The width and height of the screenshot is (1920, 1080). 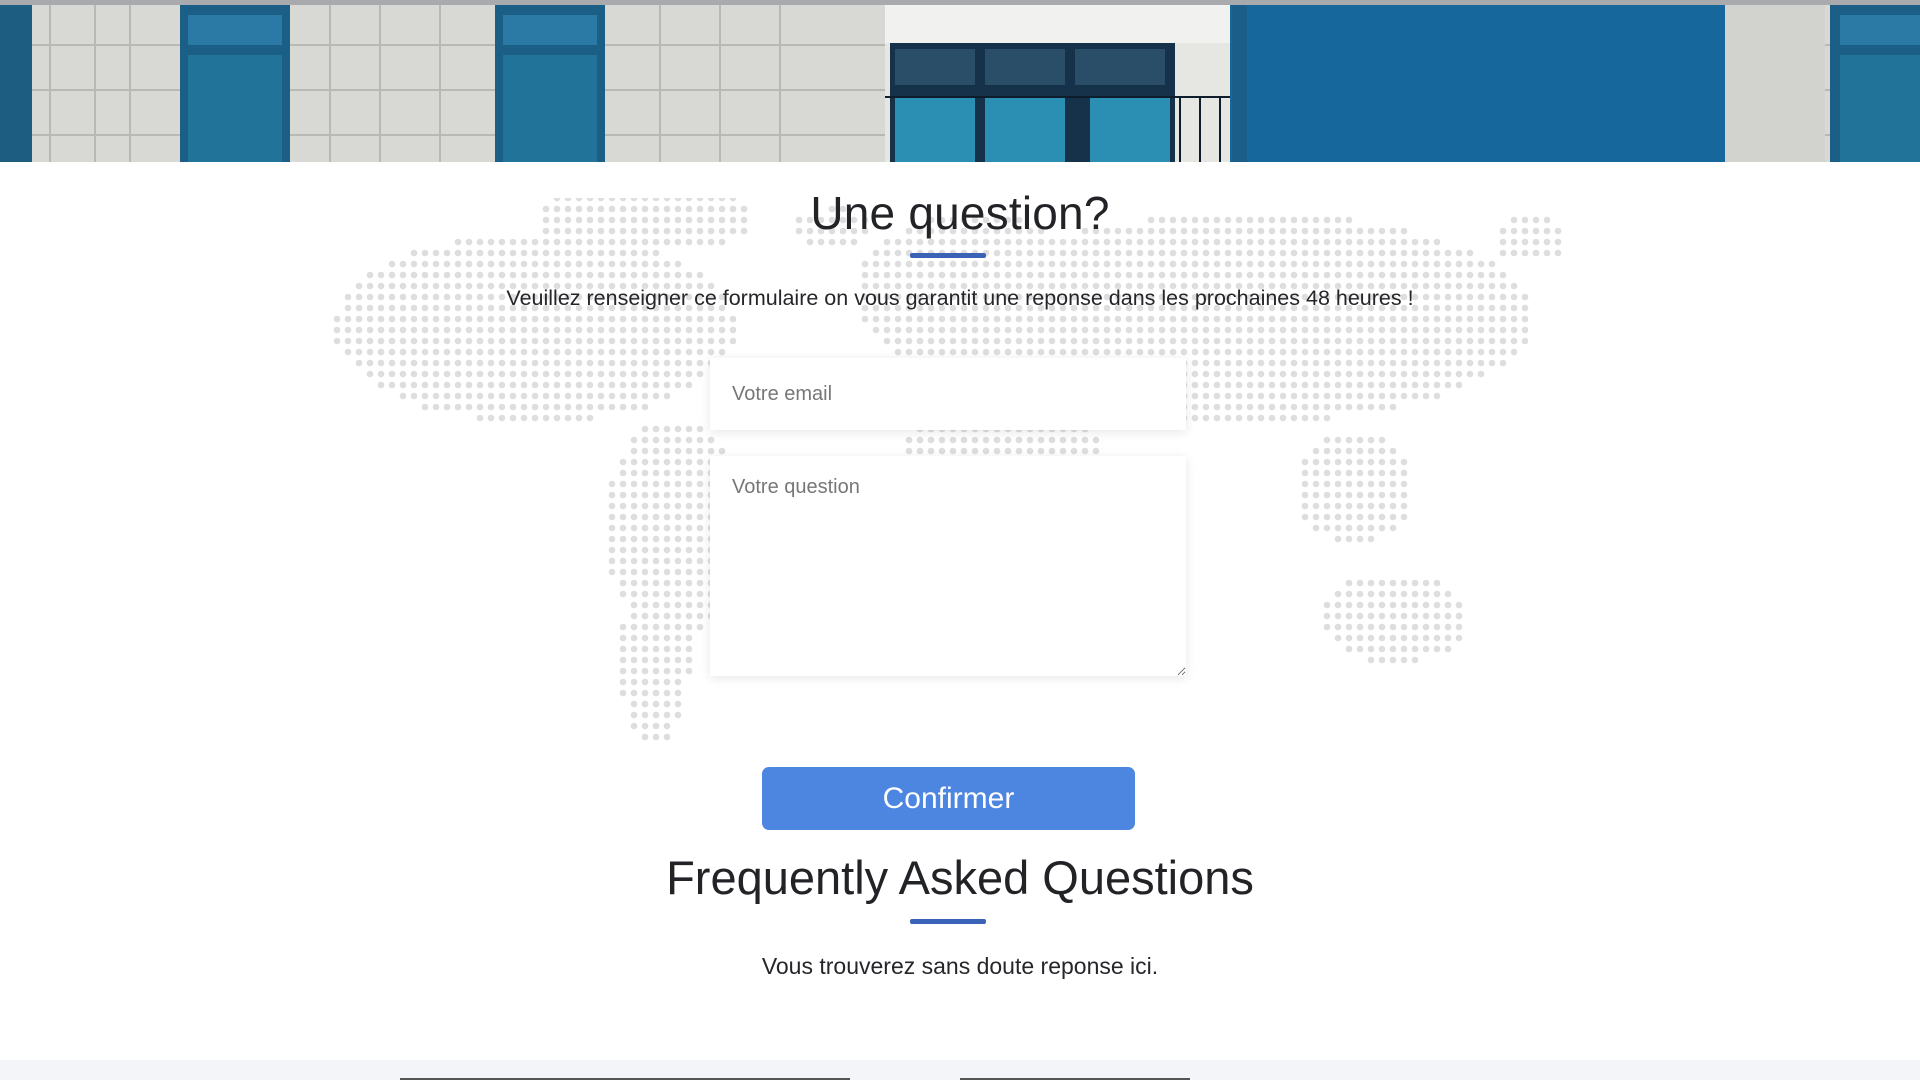 I want to click on confirm-button: Confirmer, so click(x=948, y=798).